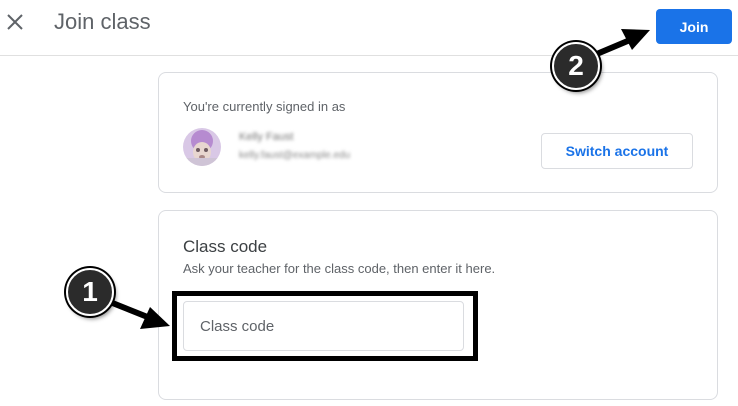 This screenshot has height=406, width=738. I want to click on close-button, so click(15, 22).